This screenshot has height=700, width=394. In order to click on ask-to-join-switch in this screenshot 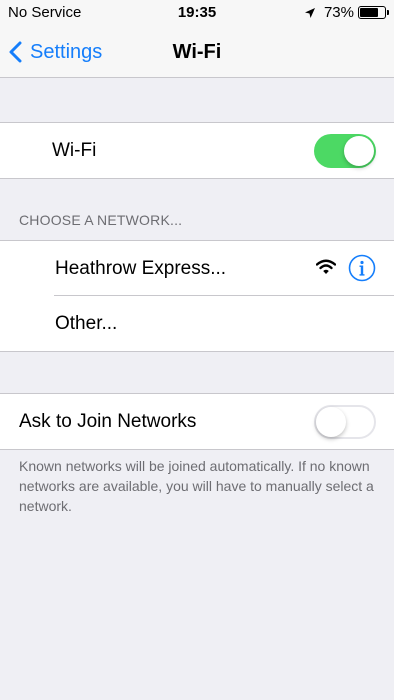, I will do `click(345, 422)`.